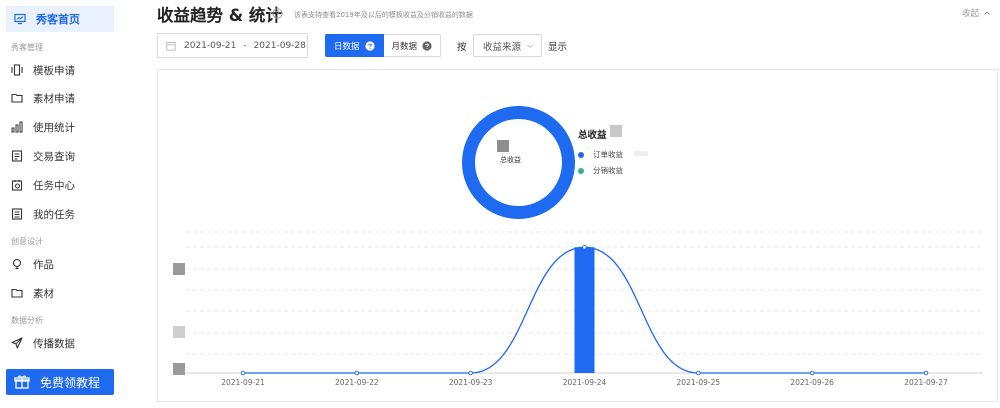 The width and height of the screenshot is (1000, 408). I want to click on collapse-toggle: 收起, so click(976, 13).